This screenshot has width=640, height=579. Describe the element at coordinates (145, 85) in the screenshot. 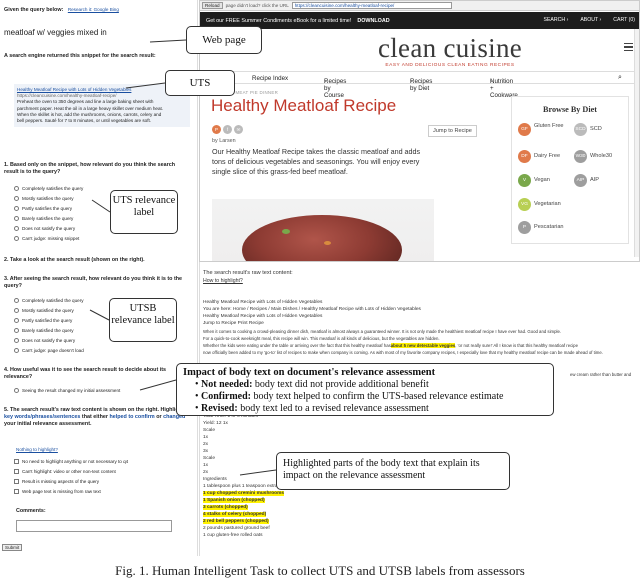

I see `connector-uts` at that location.